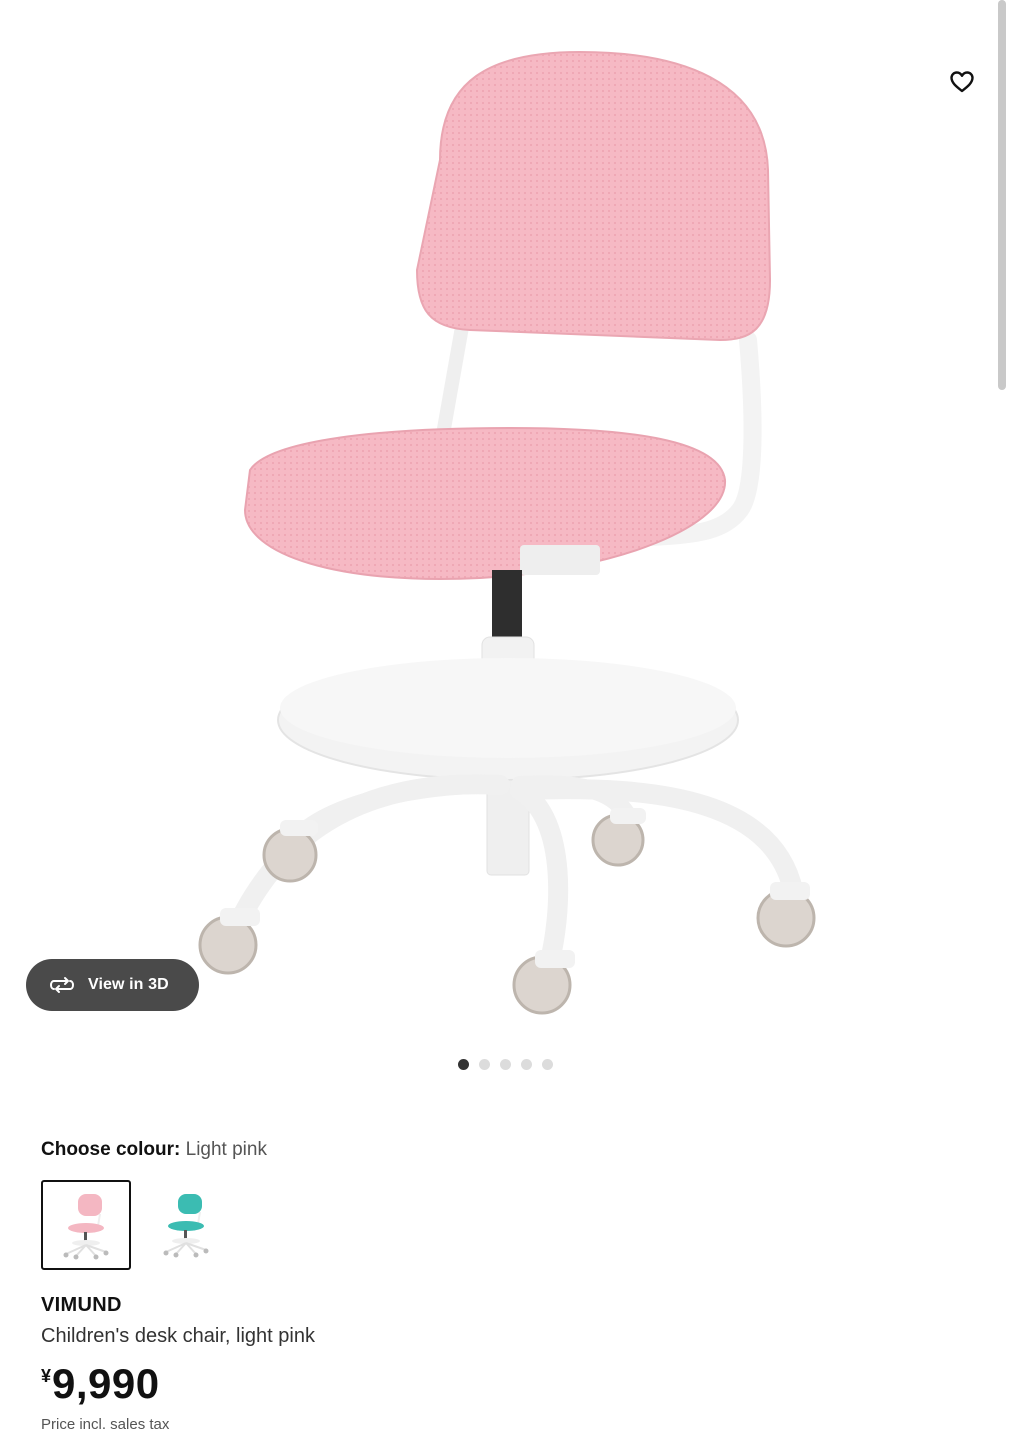  I want to click on light-pink-chair-thumbnail, so click(86, 1227).